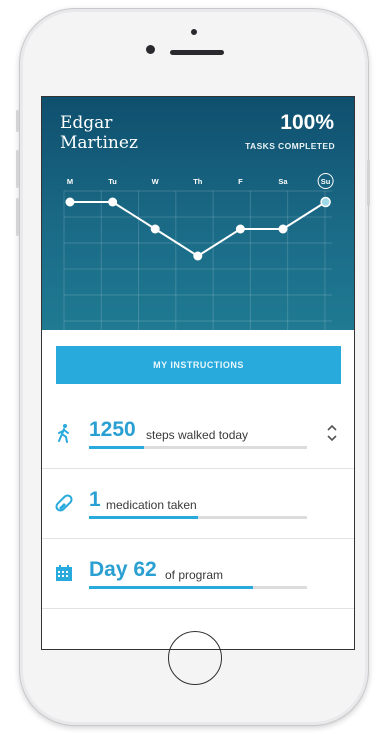 The height and width of the screenshot is (734, 382). I want to click on medication-value: 1, so click(95, 499).